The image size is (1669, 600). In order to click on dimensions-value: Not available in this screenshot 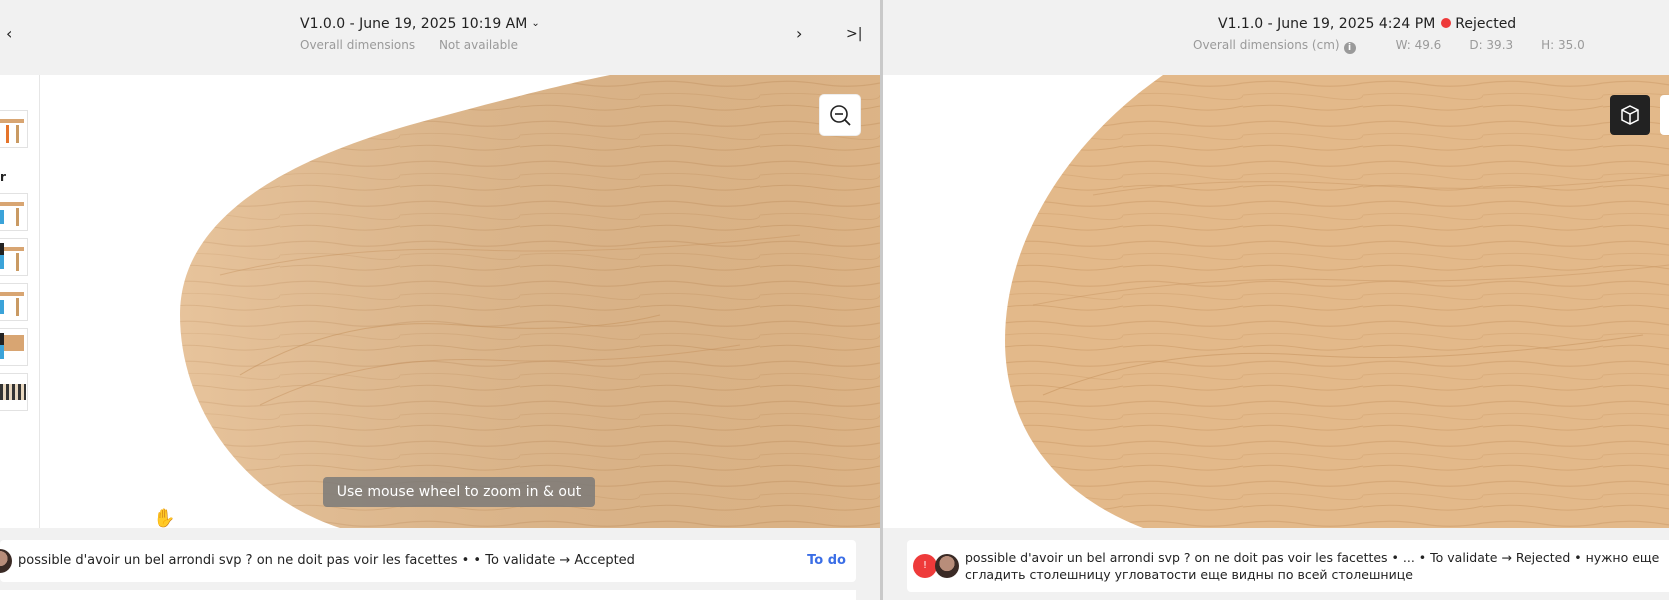, I will do `click(478, 45)`.